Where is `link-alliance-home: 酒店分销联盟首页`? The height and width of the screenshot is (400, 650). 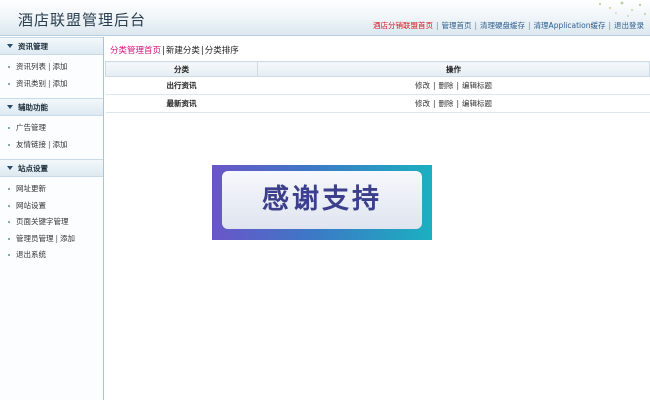 link-alliance-home: 酒店分销联盟首页 is located at coordinates (403, 25).